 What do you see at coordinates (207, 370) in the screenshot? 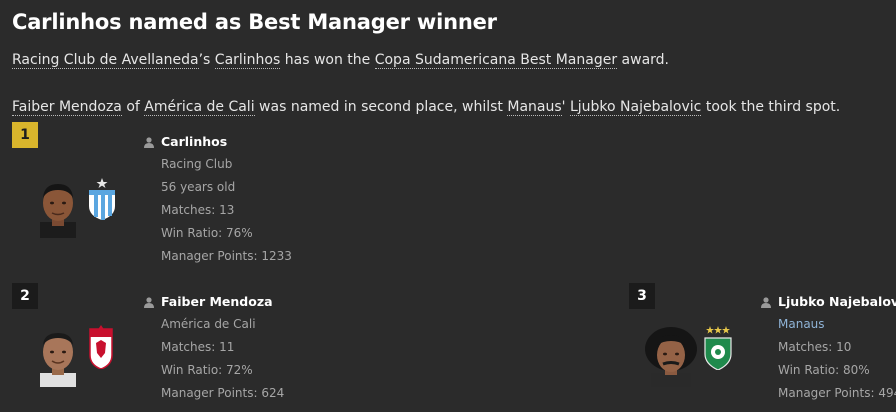
I see `manager-win-ratio: Win Ratio: 72%` at bounding box center [207, 370].